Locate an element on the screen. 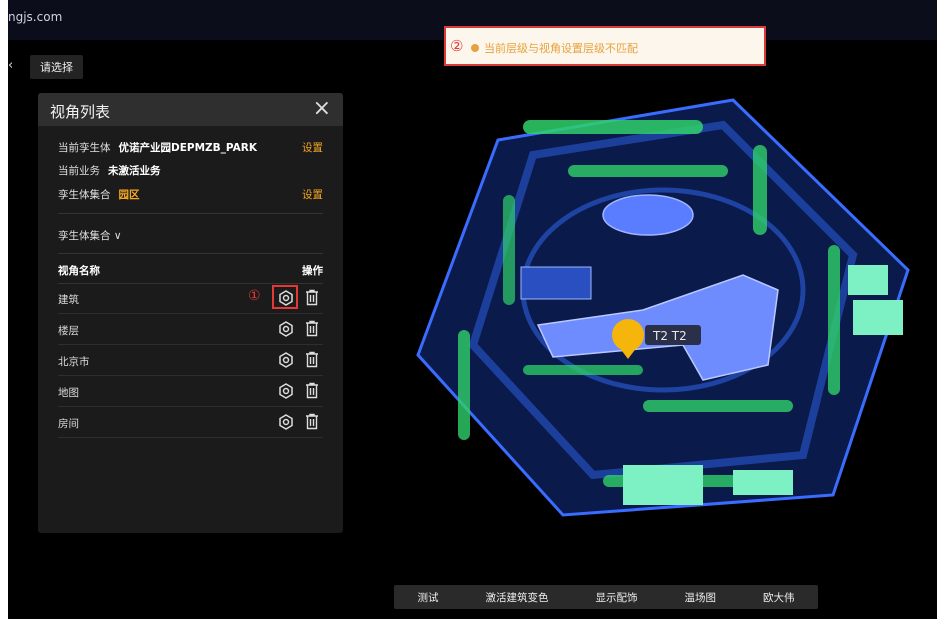 Image resolution: width=937 pixels, height=619 pixels. view-row: 建筑 ① is located at coordinates (190, 298).